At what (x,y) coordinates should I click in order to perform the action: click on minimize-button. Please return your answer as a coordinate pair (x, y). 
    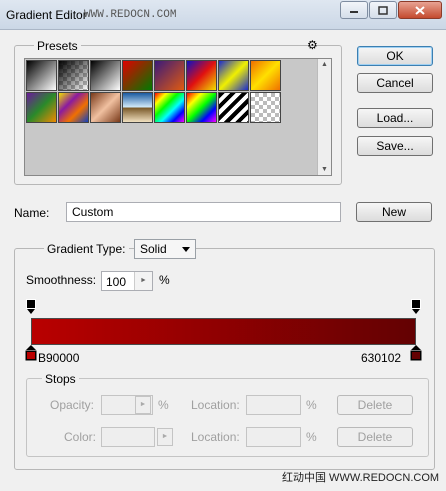
    Looking at the image, I should click on (354, 10).